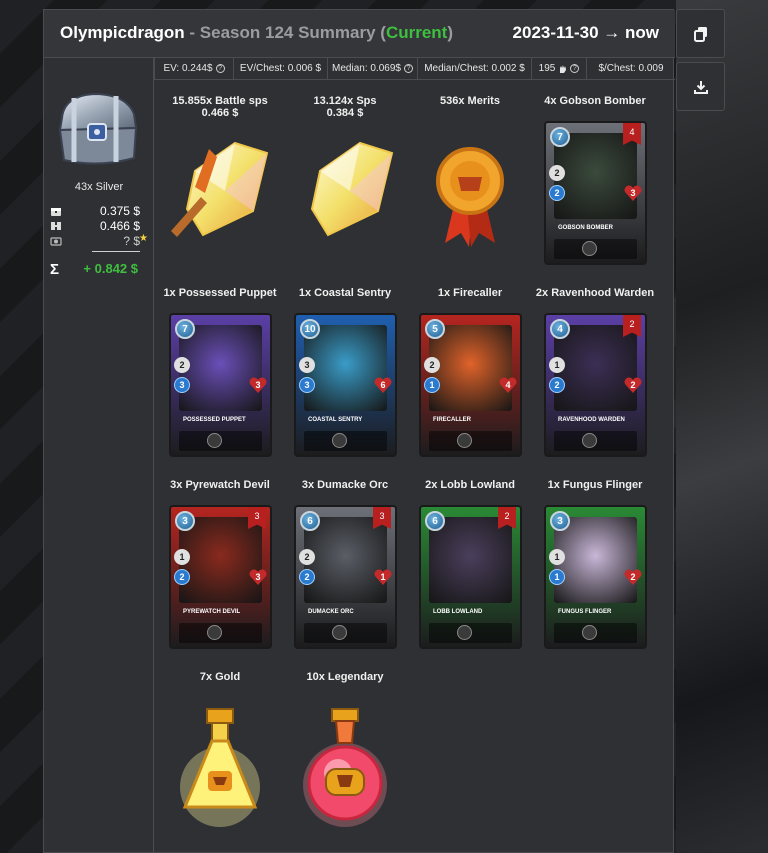  What do you see at coordinates (595, 385) in the screenshot?
I see `card-image: 4 2 1 2 2 Ravenhood Warden` at bounding box center [595, 385].